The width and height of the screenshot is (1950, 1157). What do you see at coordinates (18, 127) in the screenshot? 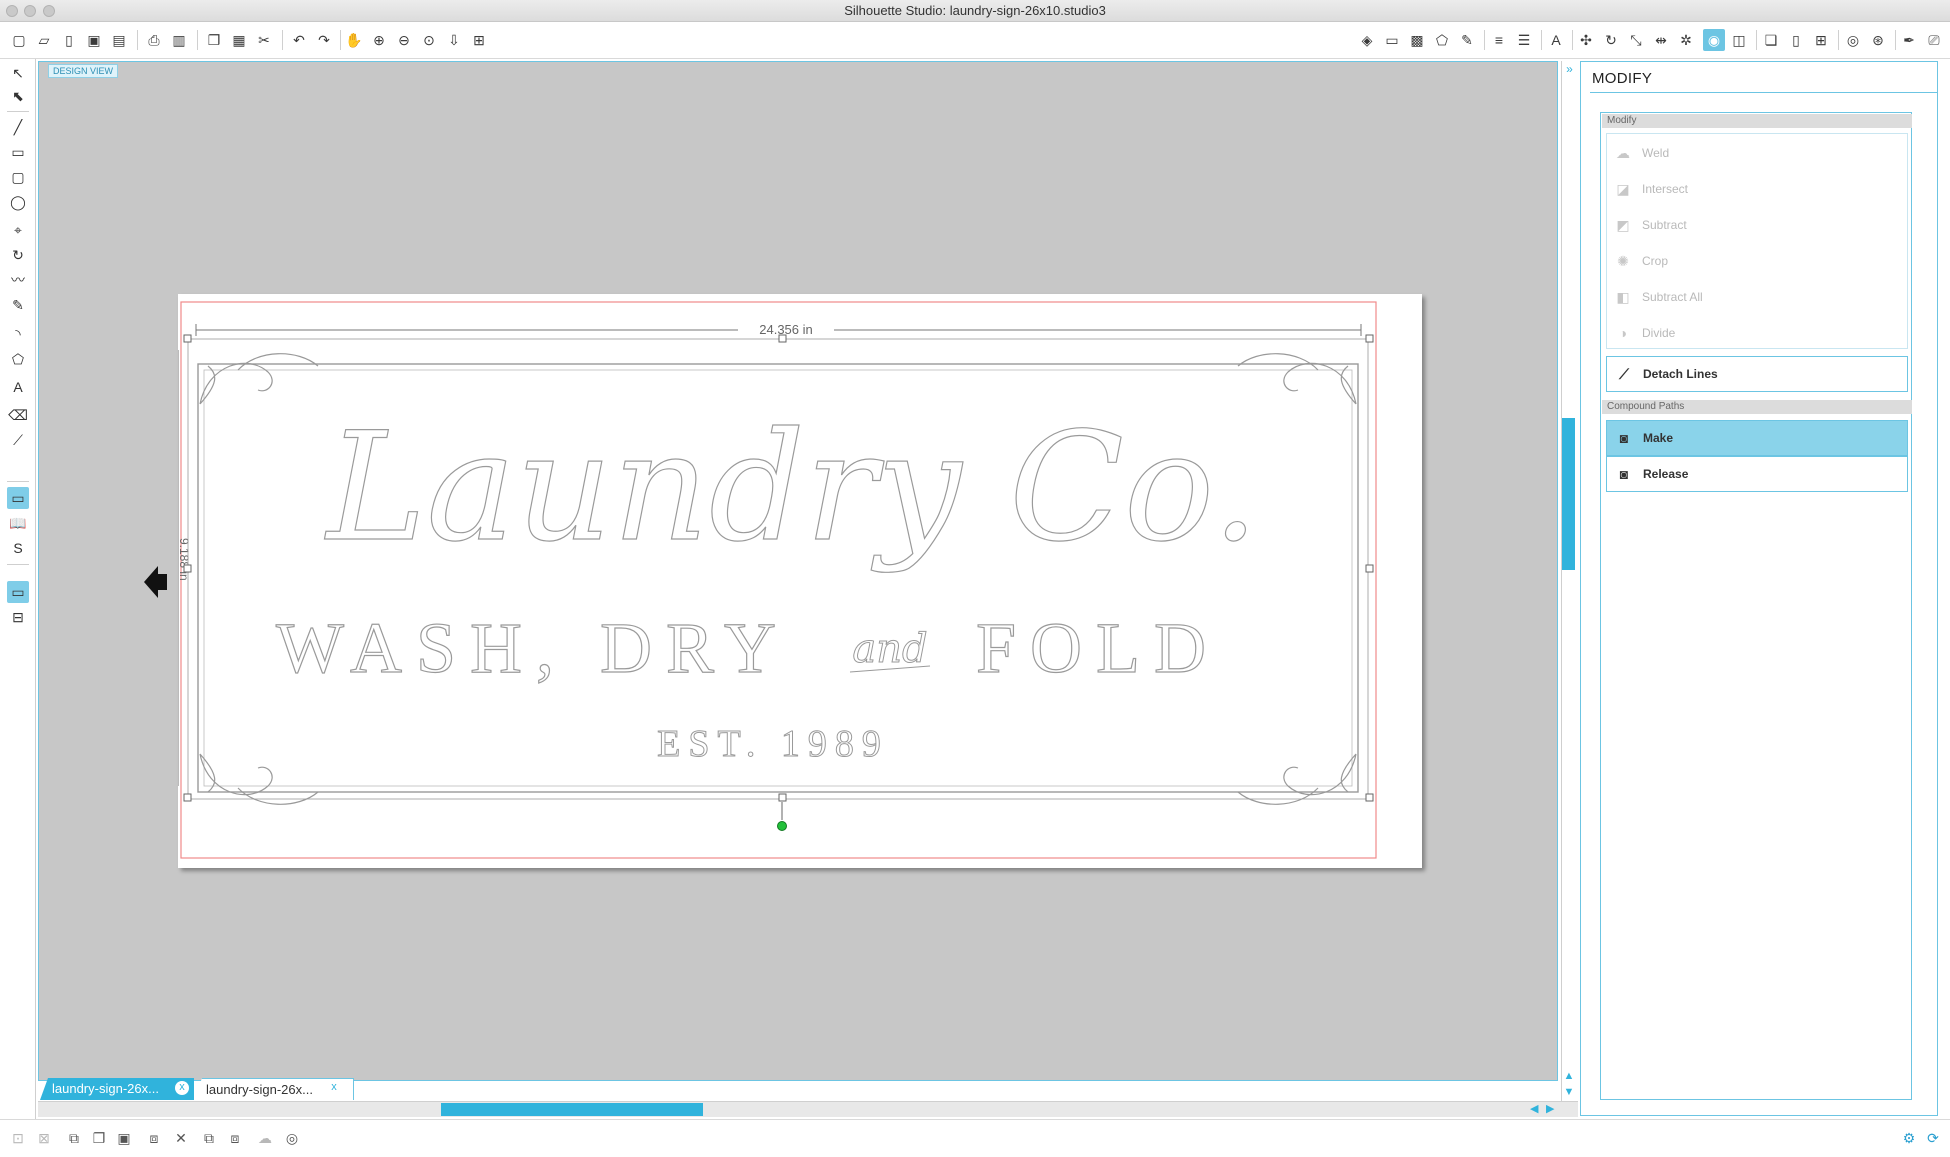
I see `line-tool-icon: ╱` at bounding box center [18, 127].